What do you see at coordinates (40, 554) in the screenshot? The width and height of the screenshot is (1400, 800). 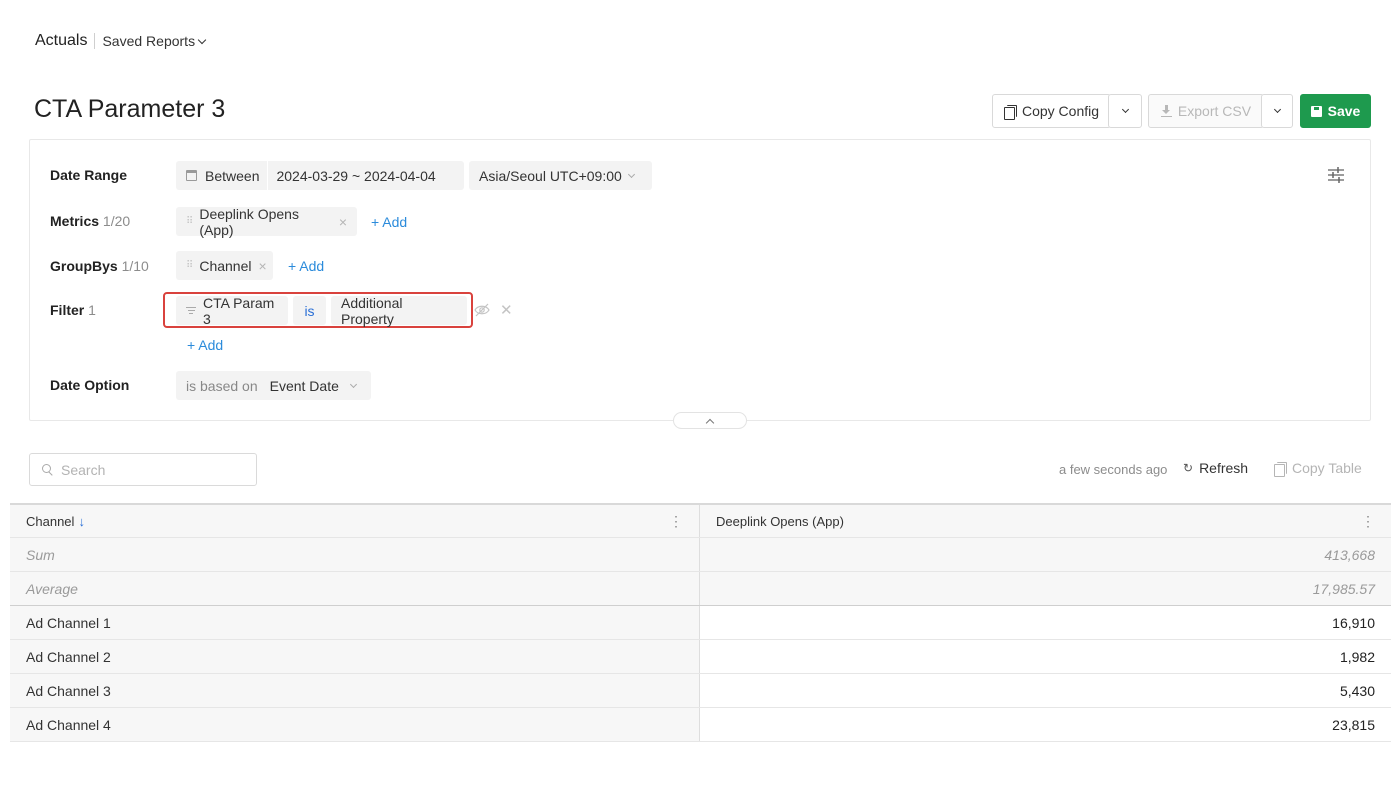 I see `aggregate-label: Sum` at bounding box center [40, 554].